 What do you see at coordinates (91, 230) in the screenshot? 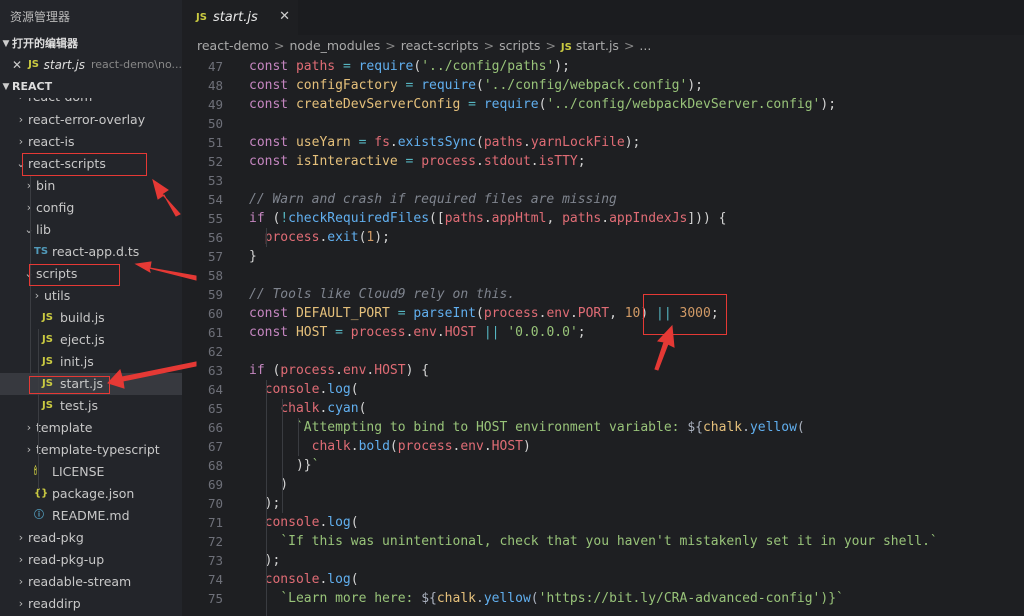
I see `tree-item-lib: ⌄ lib` at bounding box center [91, 230].